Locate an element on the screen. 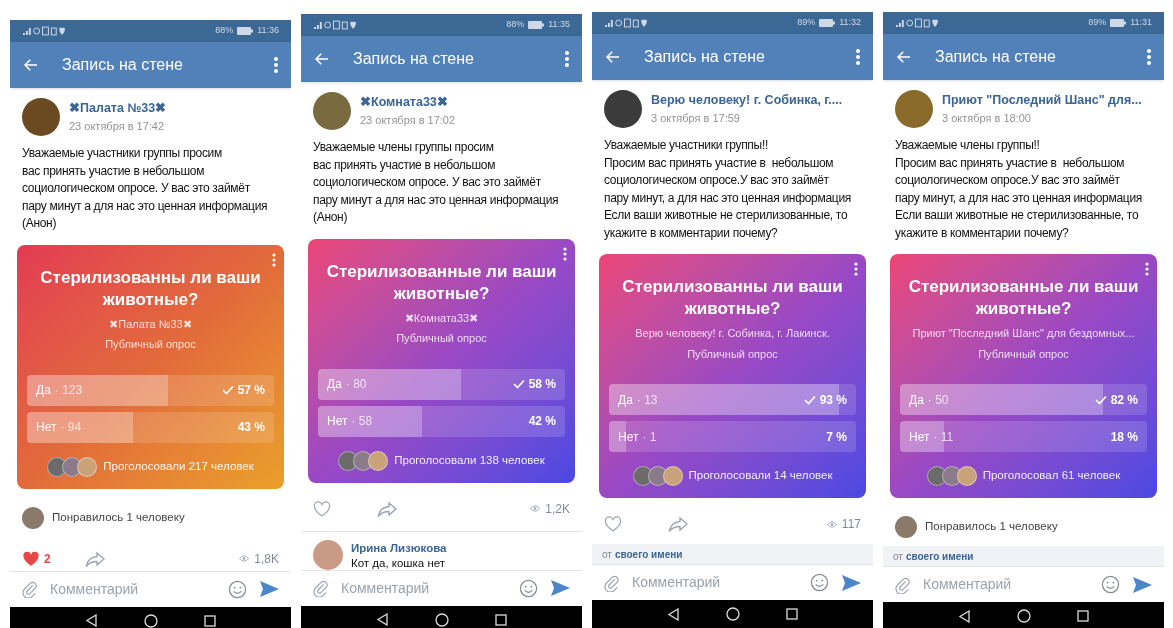  clock: 11:31 is located at coordinates (1141, 23).